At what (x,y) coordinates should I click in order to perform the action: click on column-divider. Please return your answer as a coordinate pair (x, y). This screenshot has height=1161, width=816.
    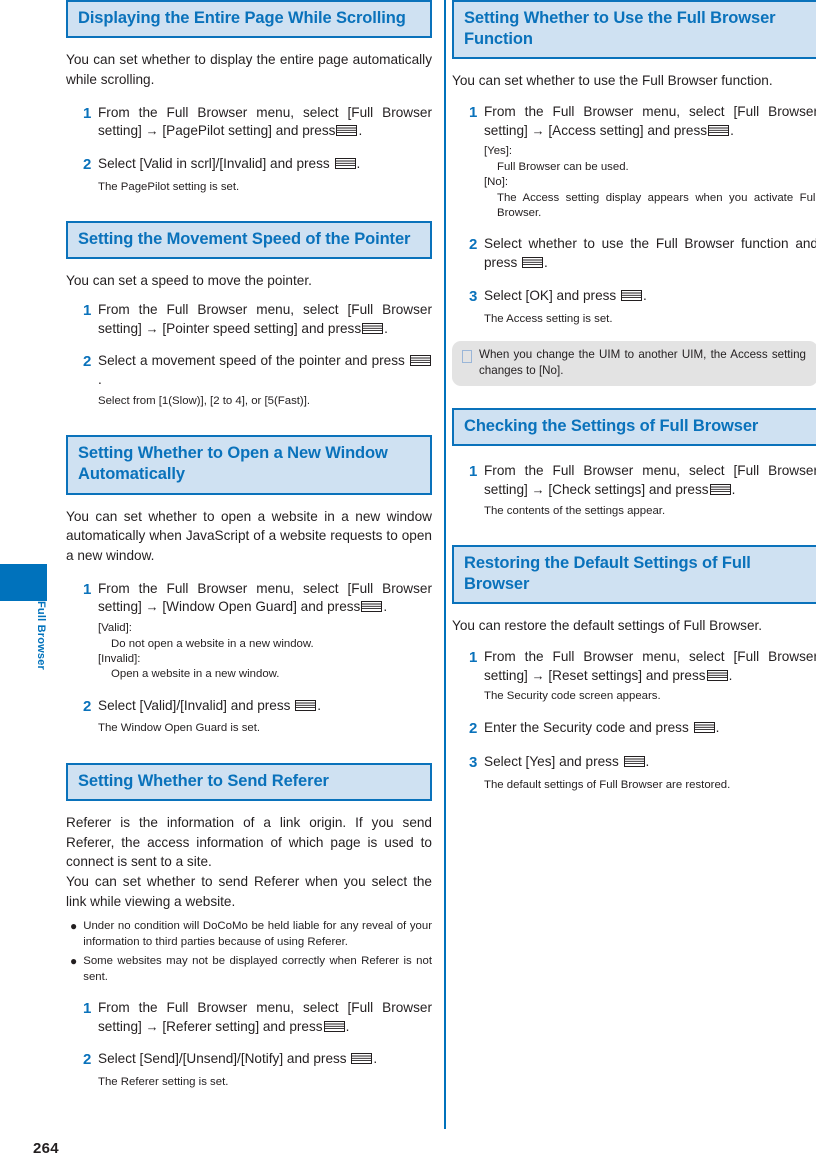
    Looking at the image, I should click on (445, 564).